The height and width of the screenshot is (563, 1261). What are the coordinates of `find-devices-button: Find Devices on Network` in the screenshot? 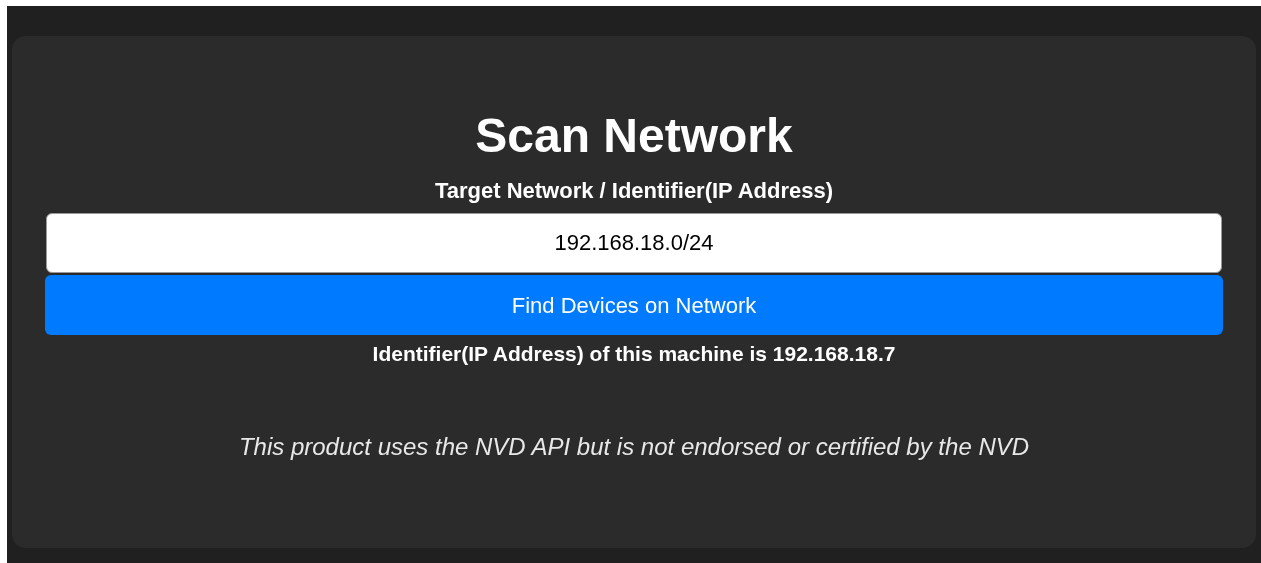 It's located at (634, 305).